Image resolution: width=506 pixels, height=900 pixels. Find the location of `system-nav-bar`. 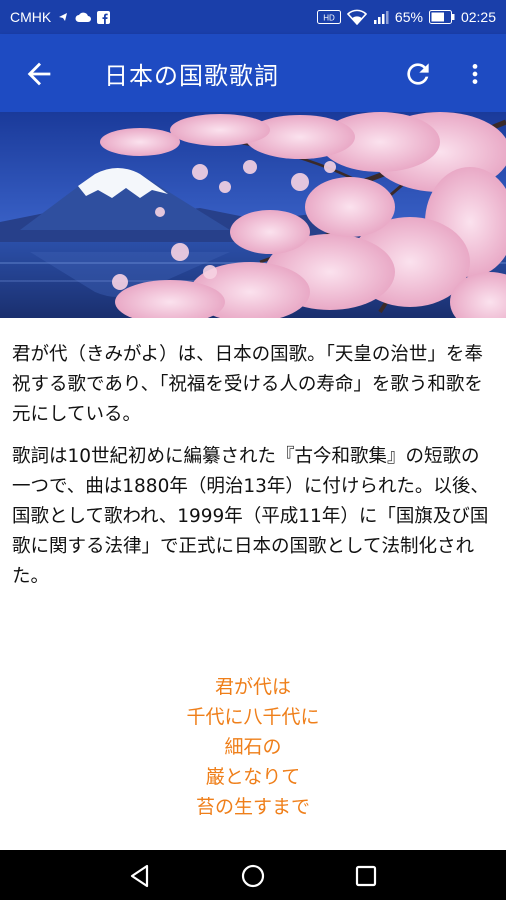

system-nav-bar is located at coordinates (253, 875).